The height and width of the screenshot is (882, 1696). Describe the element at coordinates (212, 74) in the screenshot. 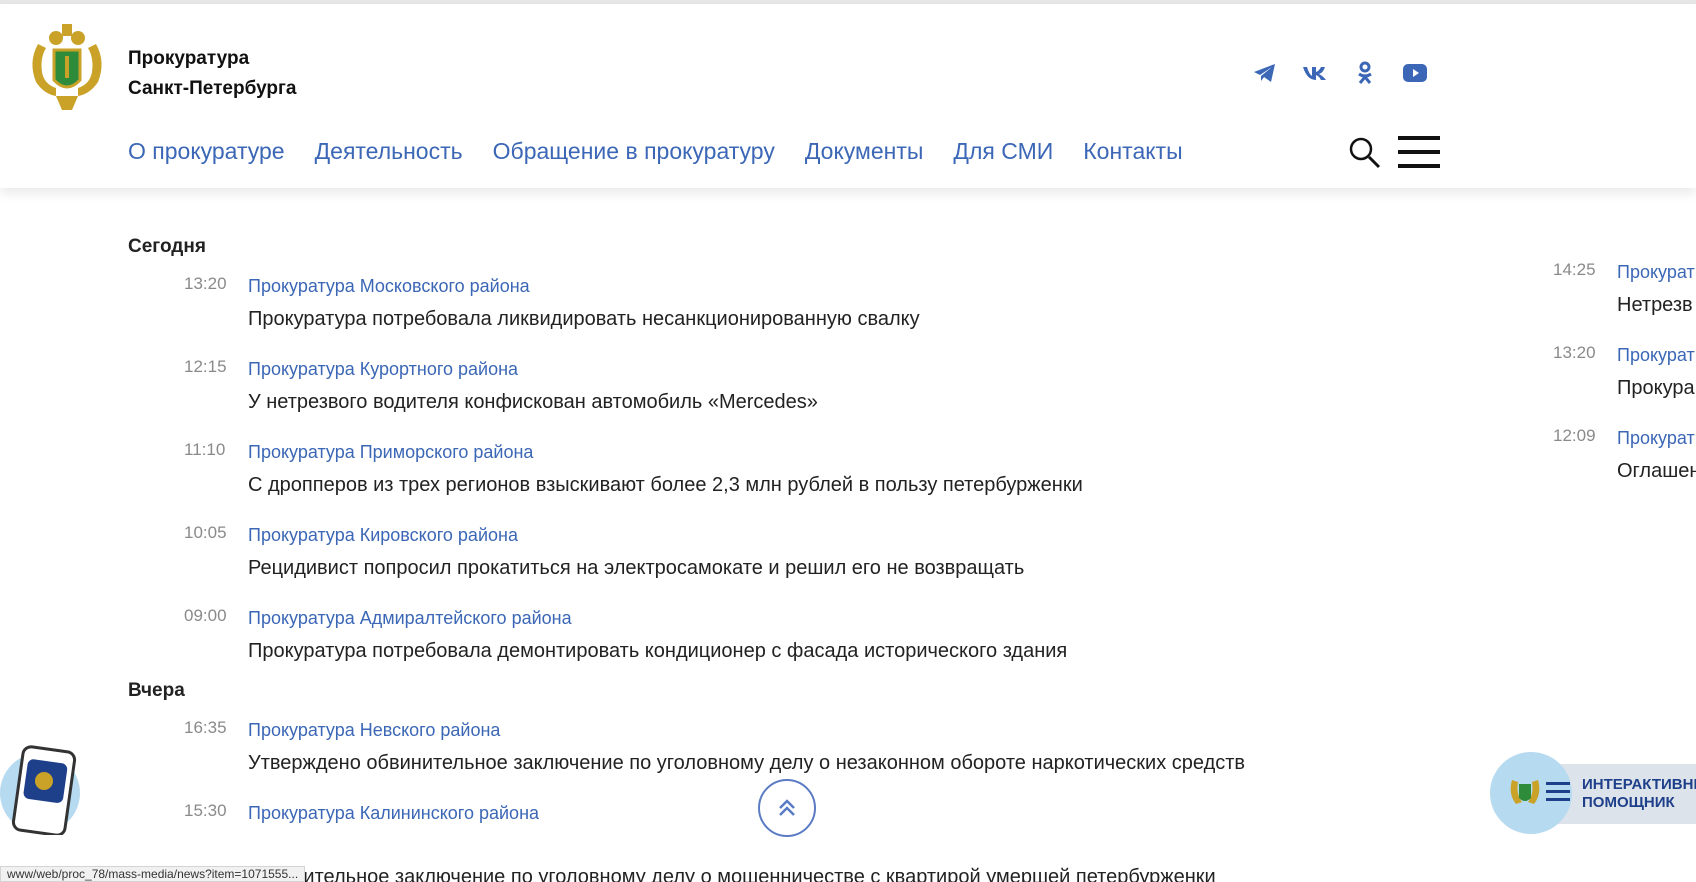

I see `site-title: Прокуратура Санкт-Петербурга` at that location.